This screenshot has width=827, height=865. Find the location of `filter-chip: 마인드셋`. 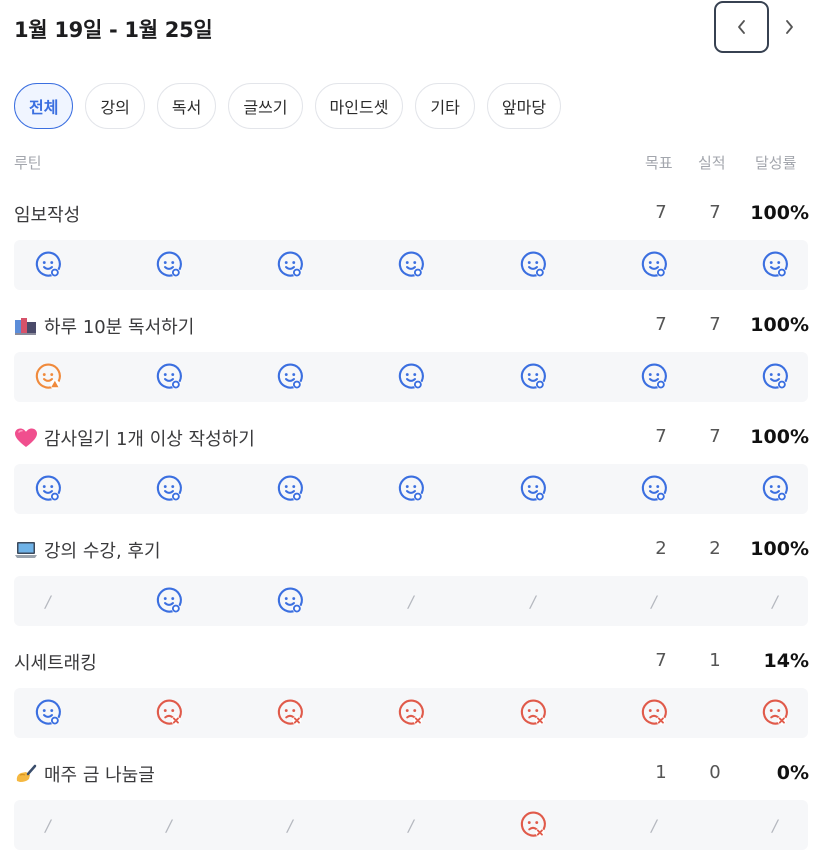

filter-chip: 마인드셋 is located at coordinates (359, 106).